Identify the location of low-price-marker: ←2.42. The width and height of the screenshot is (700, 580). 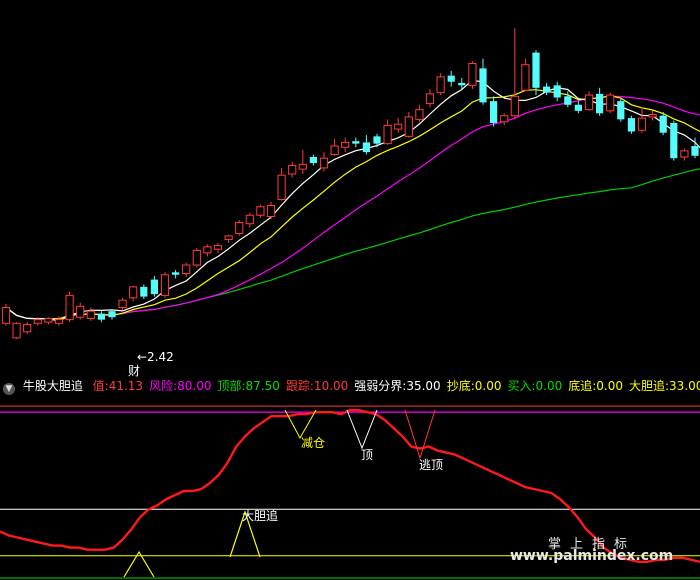
(155, 357).